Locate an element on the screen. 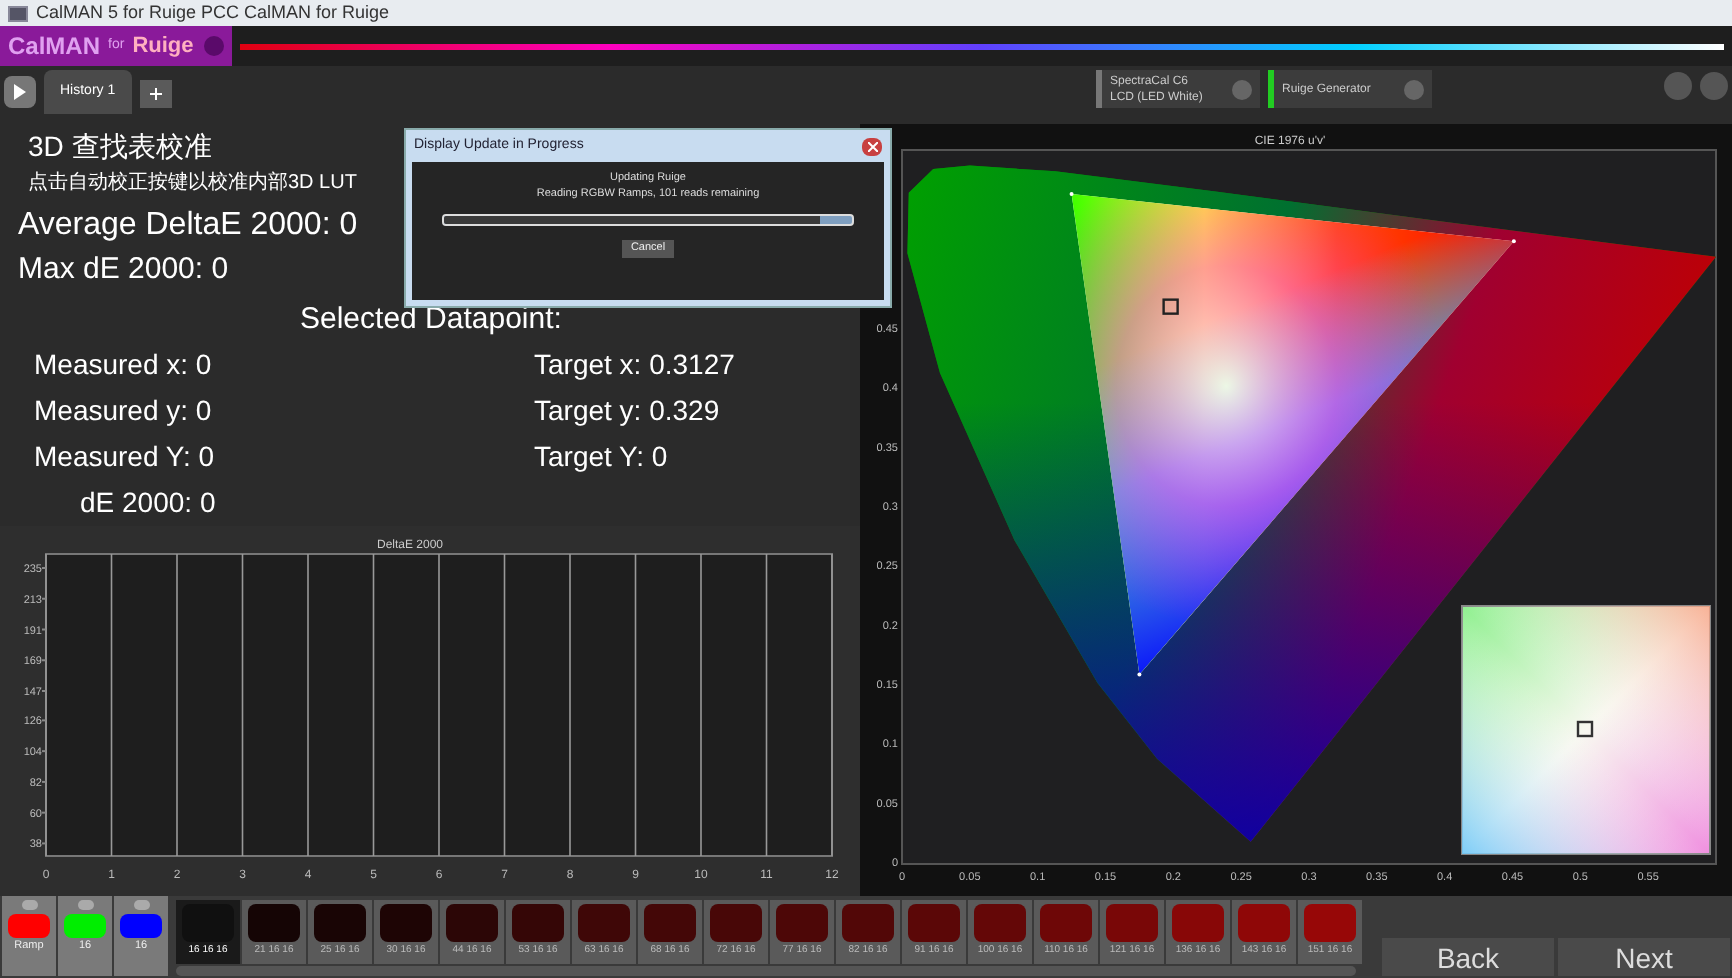 Image resolution: width=1732 pixels, height=978 pixels. measured-value: Measured y: 0 is located at coordinates (123, 411).